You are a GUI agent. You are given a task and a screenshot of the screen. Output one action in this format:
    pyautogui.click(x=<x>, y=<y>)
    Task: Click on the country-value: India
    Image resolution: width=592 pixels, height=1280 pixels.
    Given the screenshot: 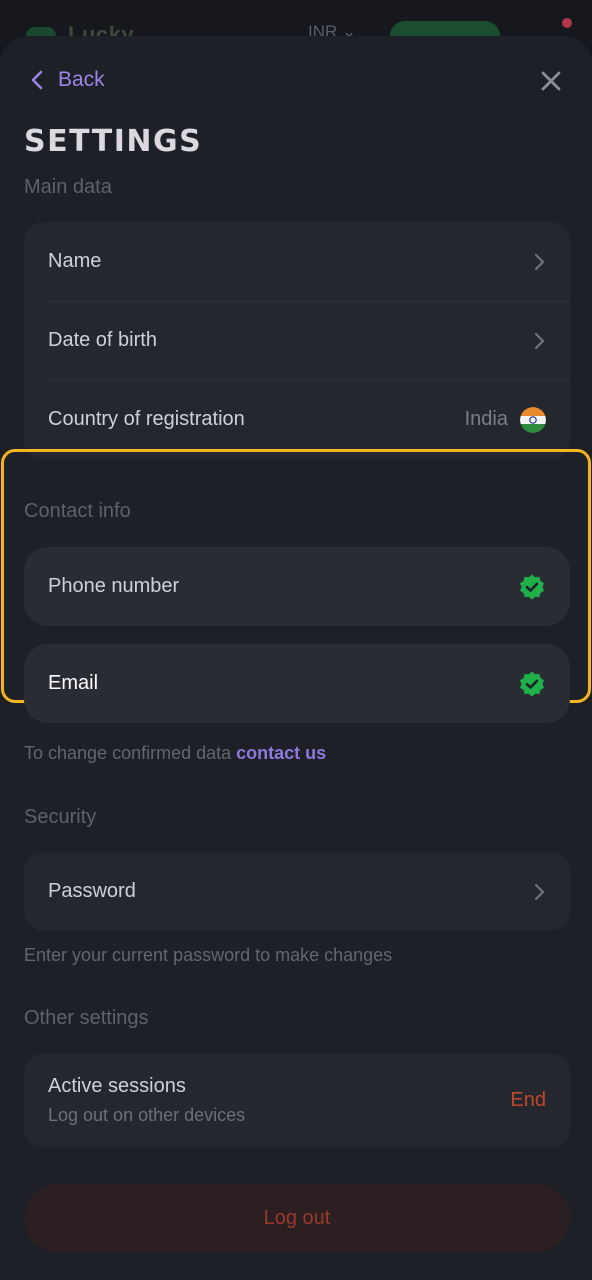 What is the action you would take?
    pyautogui.click(x=486, y=419)
    